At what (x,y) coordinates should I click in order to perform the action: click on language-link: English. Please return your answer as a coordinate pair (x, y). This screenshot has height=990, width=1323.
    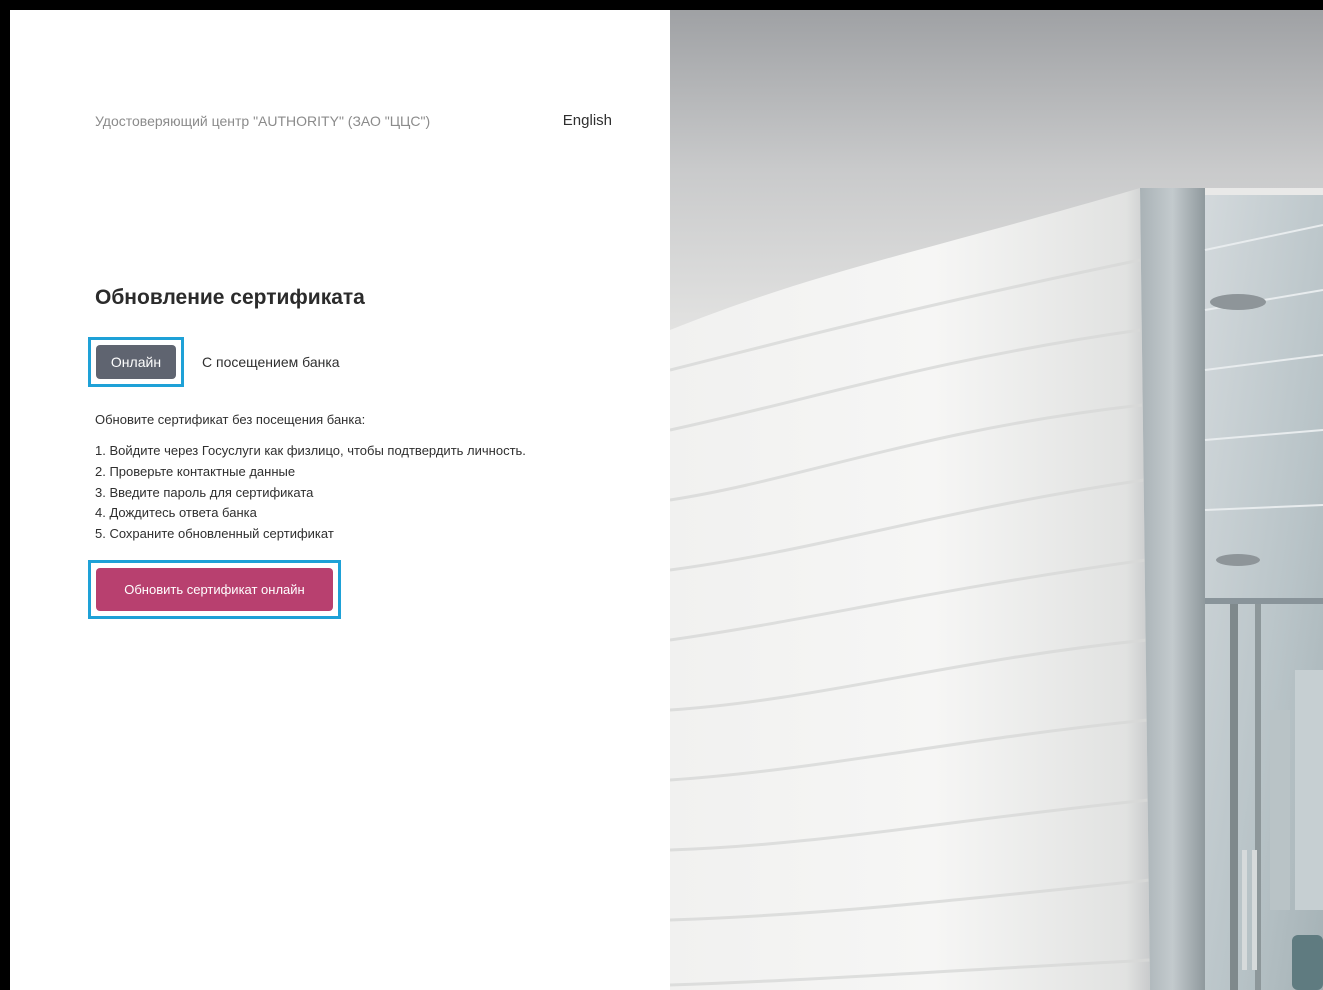
    Looking at the image, I should click on (587, 120).